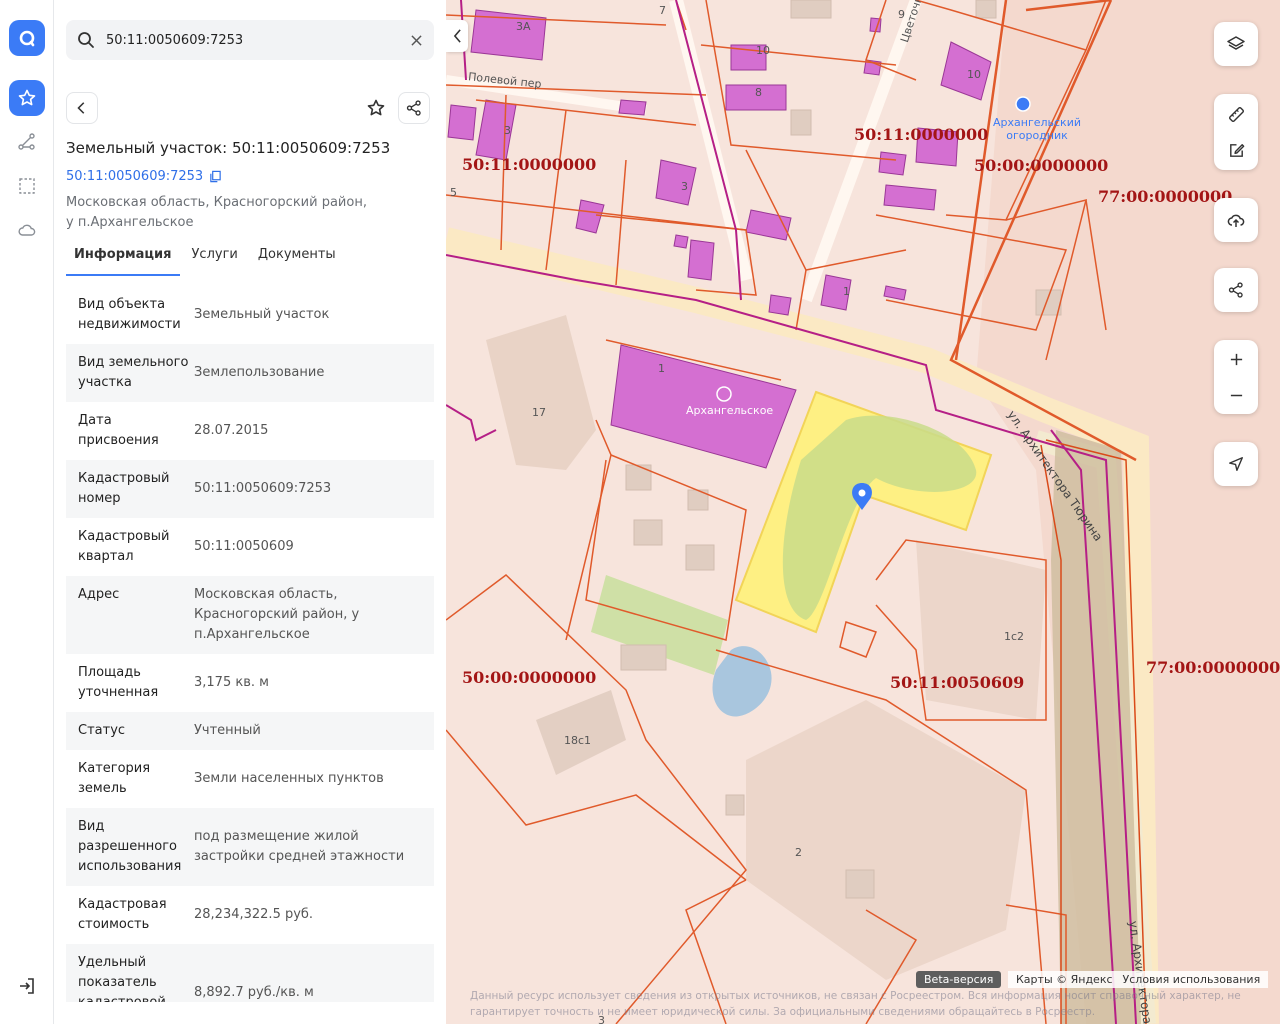  I want to click on share-button, so click(414, 108).